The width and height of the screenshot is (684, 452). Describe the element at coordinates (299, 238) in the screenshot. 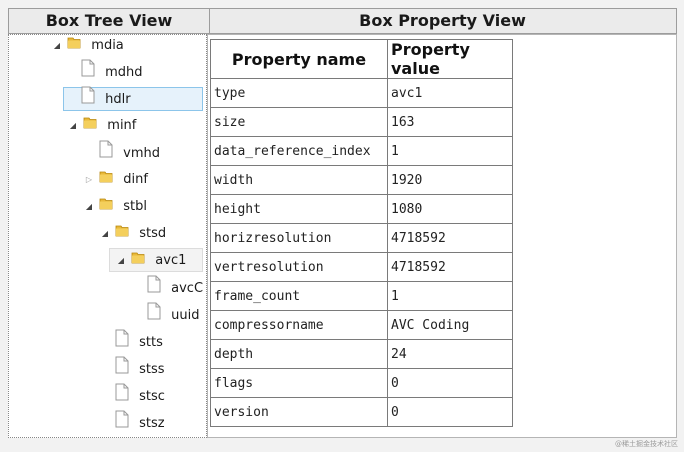

I see `property-name-cell: horizresolution` at that location.